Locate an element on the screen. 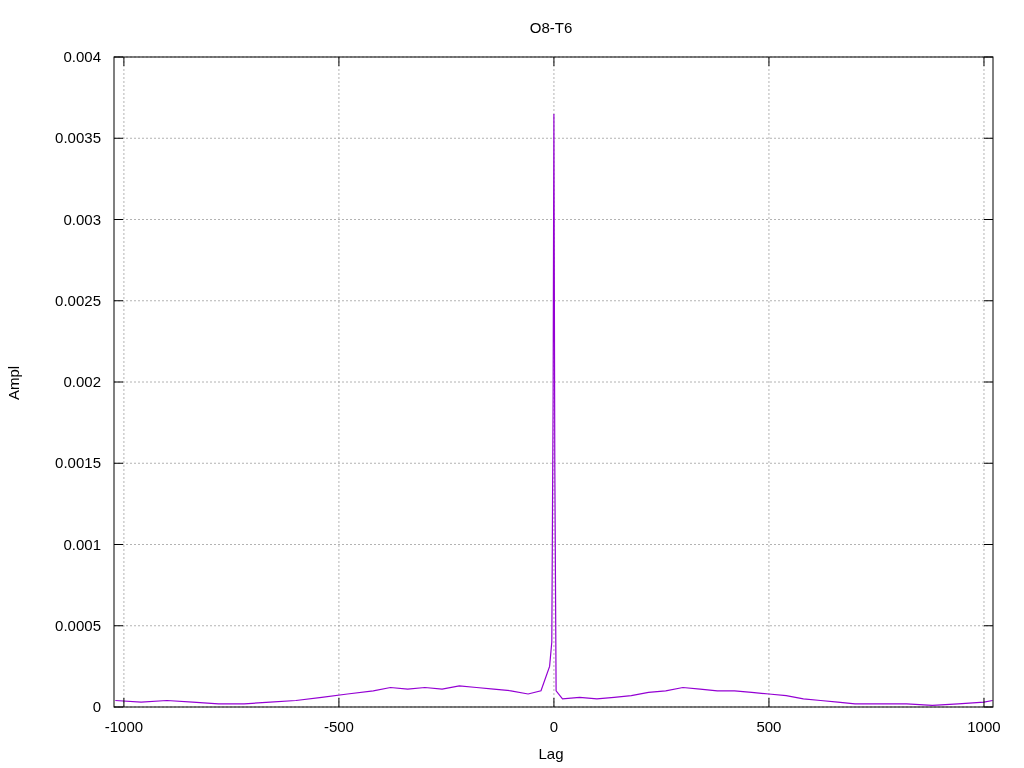 This screenshot has height=768, width=1024. tick-label: 0.0025 is located at coordinates (78, 300).